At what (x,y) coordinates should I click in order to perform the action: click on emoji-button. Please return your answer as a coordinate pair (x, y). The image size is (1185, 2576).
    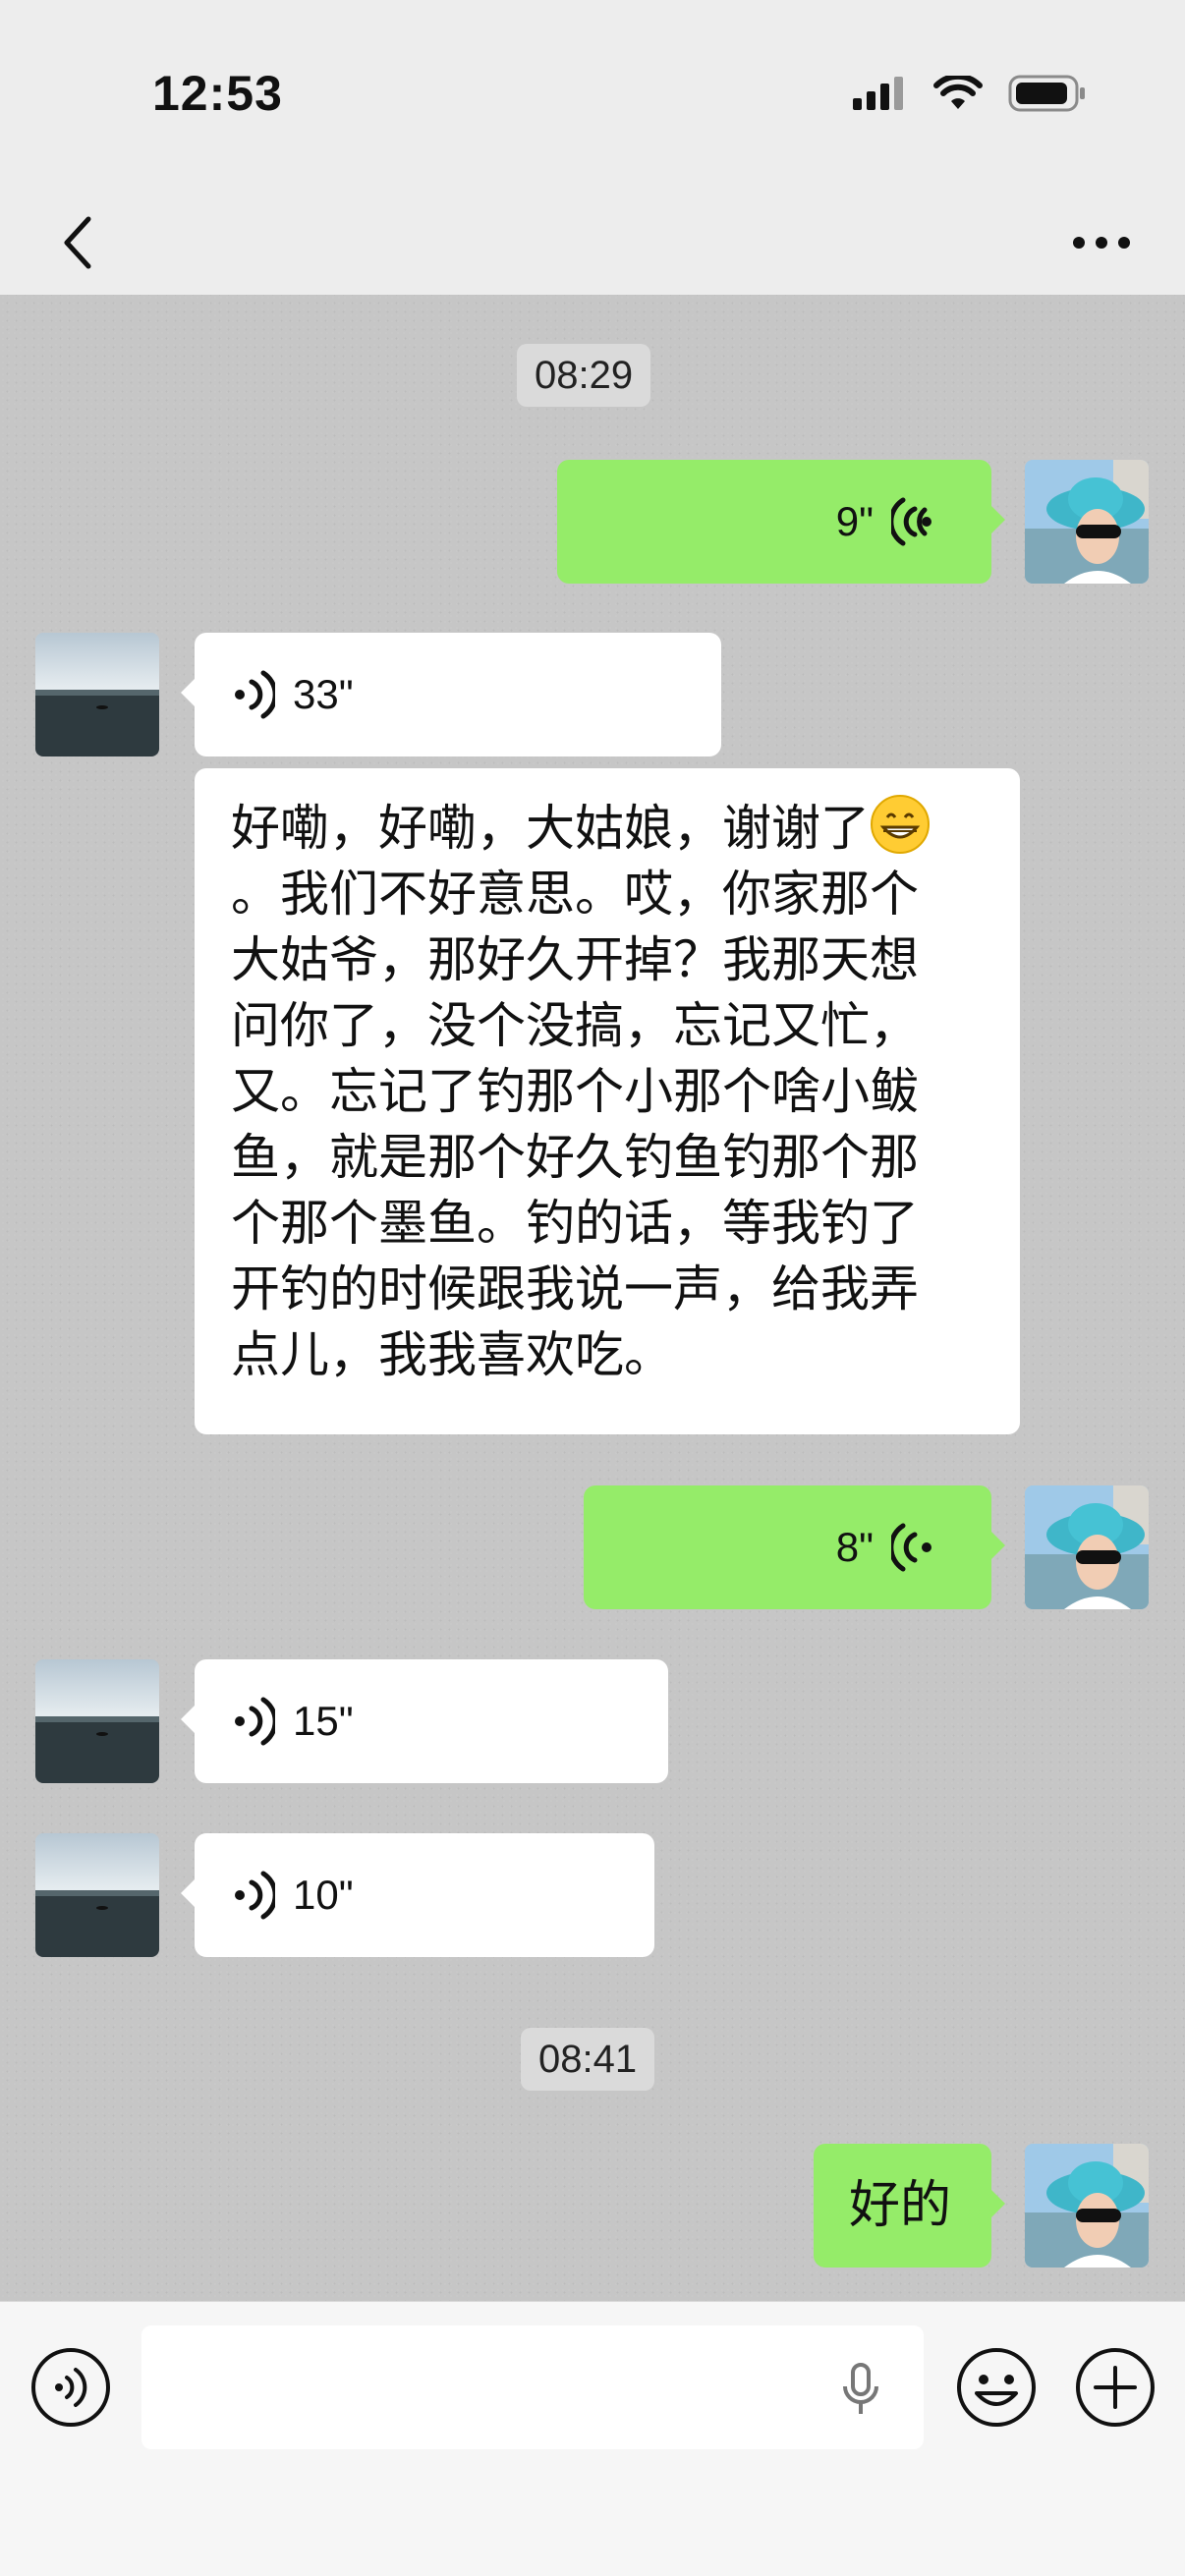
    Looking at the image, I should click on (997, 2387).